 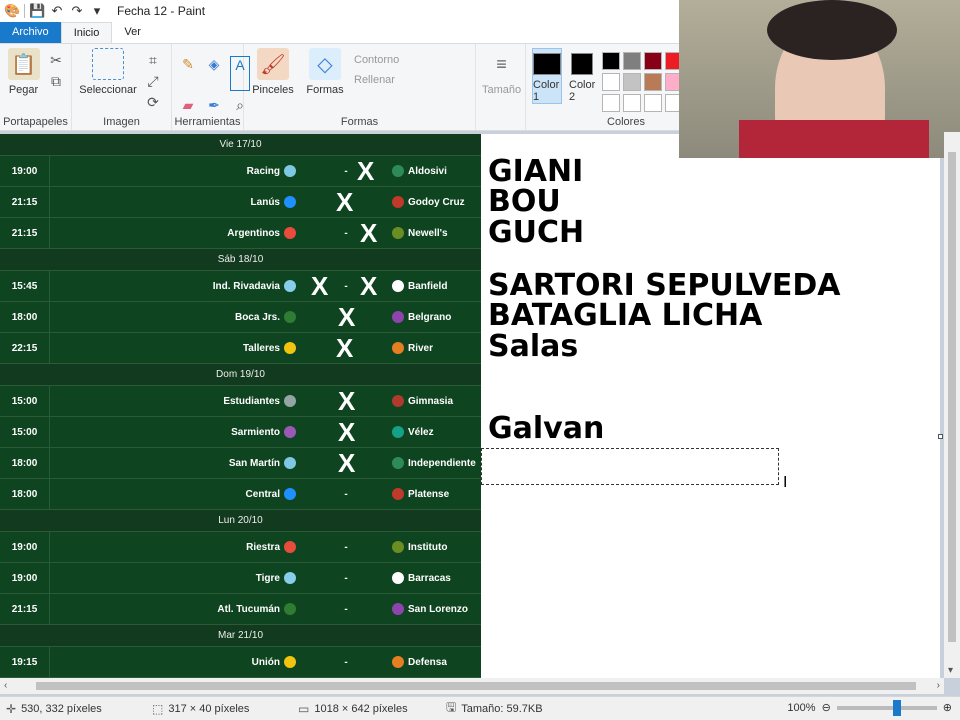 I want to click on webcam-overlay, so click(x=819, y=79).